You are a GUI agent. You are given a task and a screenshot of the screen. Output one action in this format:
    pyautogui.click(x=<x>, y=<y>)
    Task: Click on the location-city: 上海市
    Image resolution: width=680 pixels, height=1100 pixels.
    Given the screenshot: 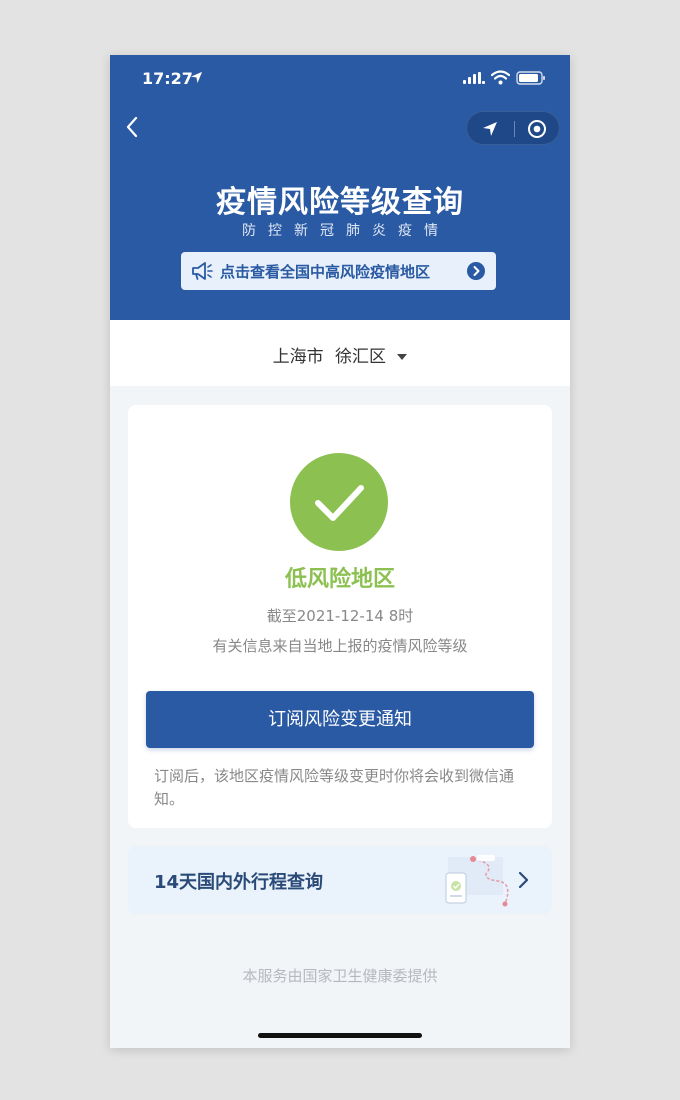 What is the action you would take?
    pyautogui.click(x=298, y=357)
    